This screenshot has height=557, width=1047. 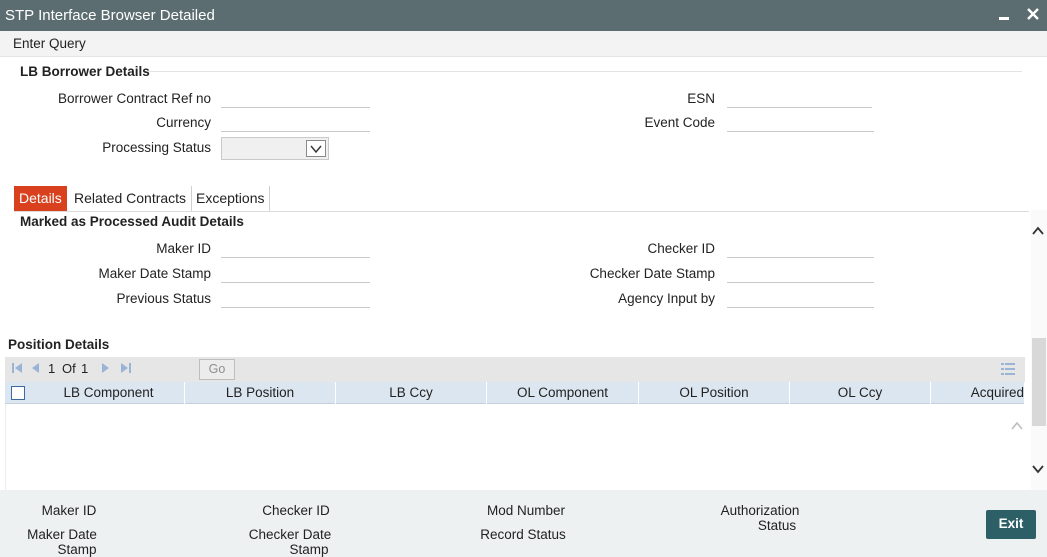 I want to click on exit-button: Exit, so click(x=1011, y=524).